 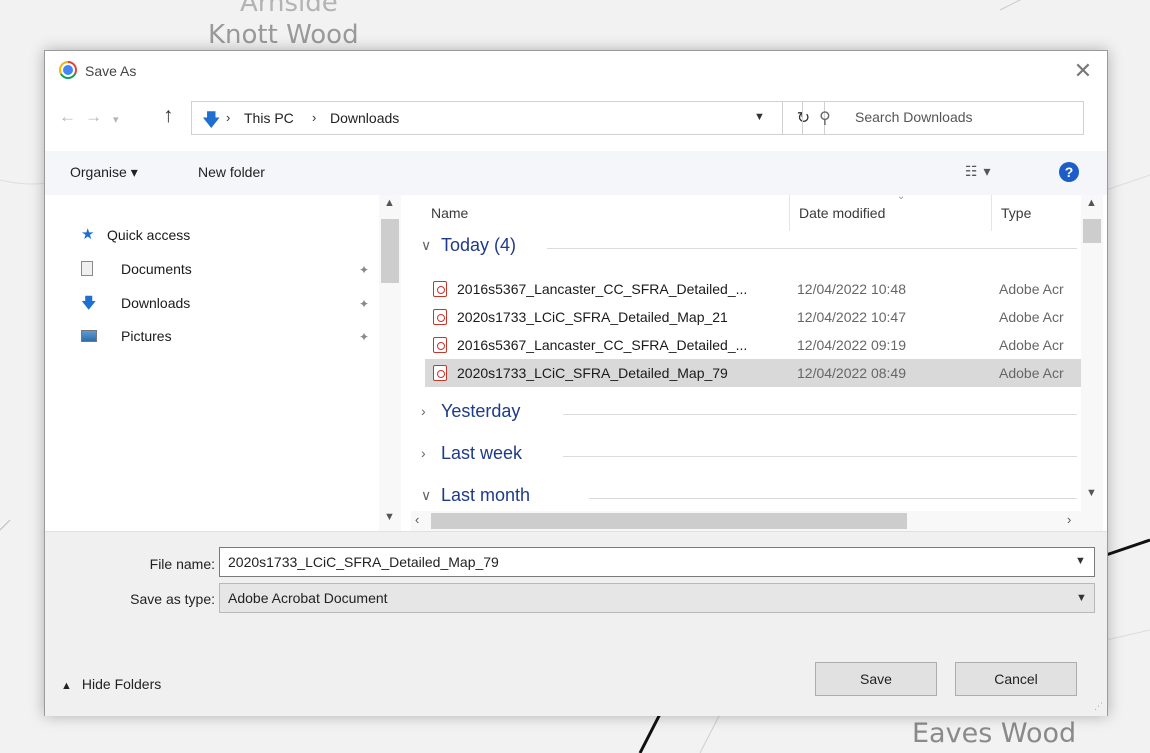 I want to click on group-header-yesterday: › Yesterday, so click(x=747, y=414).